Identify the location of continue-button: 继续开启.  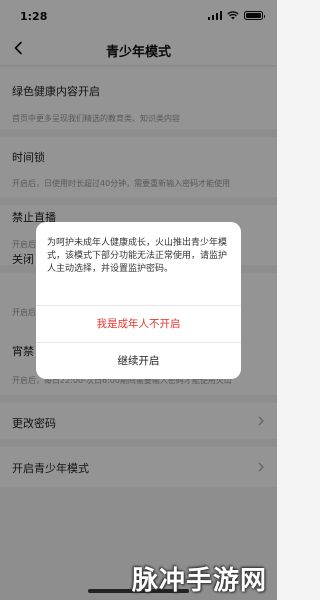
(138, 361).